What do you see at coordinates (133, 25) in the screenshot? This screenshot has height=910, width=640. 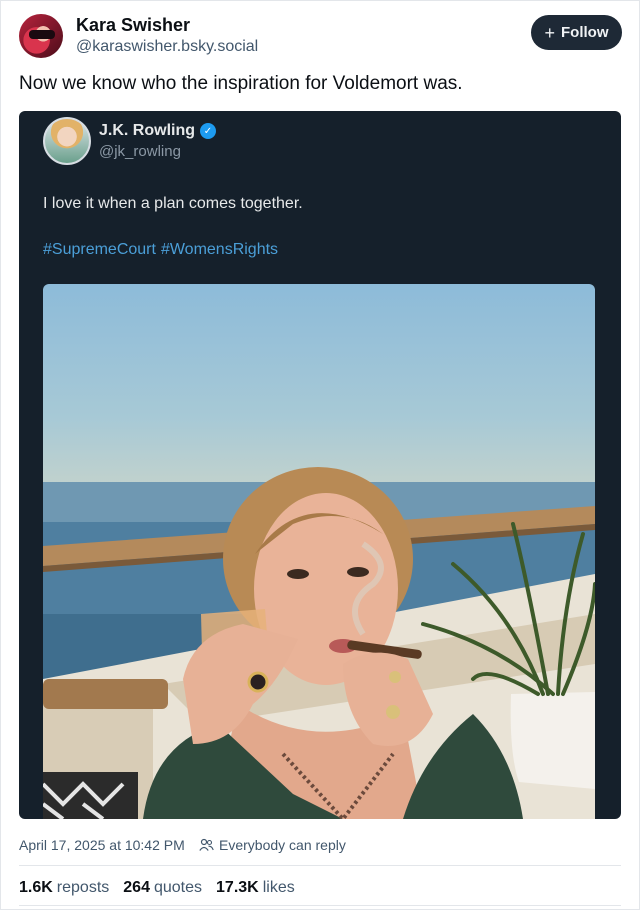 I see `author-name: Kara Swisher` at bounding box center [133, 25].